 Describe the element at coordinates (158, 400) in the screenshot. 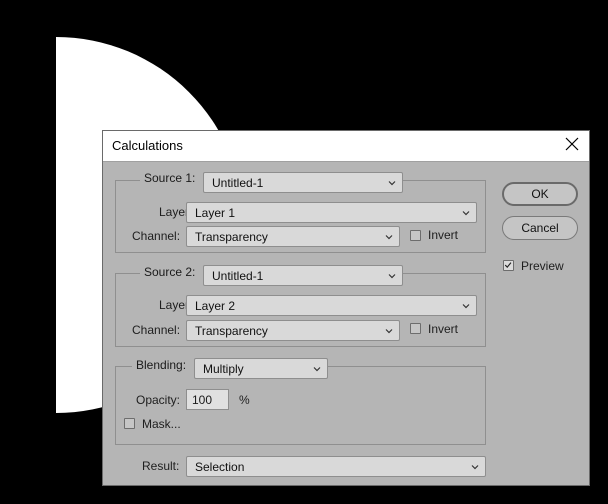

I see `opacity-label: Opacity:` at that location.